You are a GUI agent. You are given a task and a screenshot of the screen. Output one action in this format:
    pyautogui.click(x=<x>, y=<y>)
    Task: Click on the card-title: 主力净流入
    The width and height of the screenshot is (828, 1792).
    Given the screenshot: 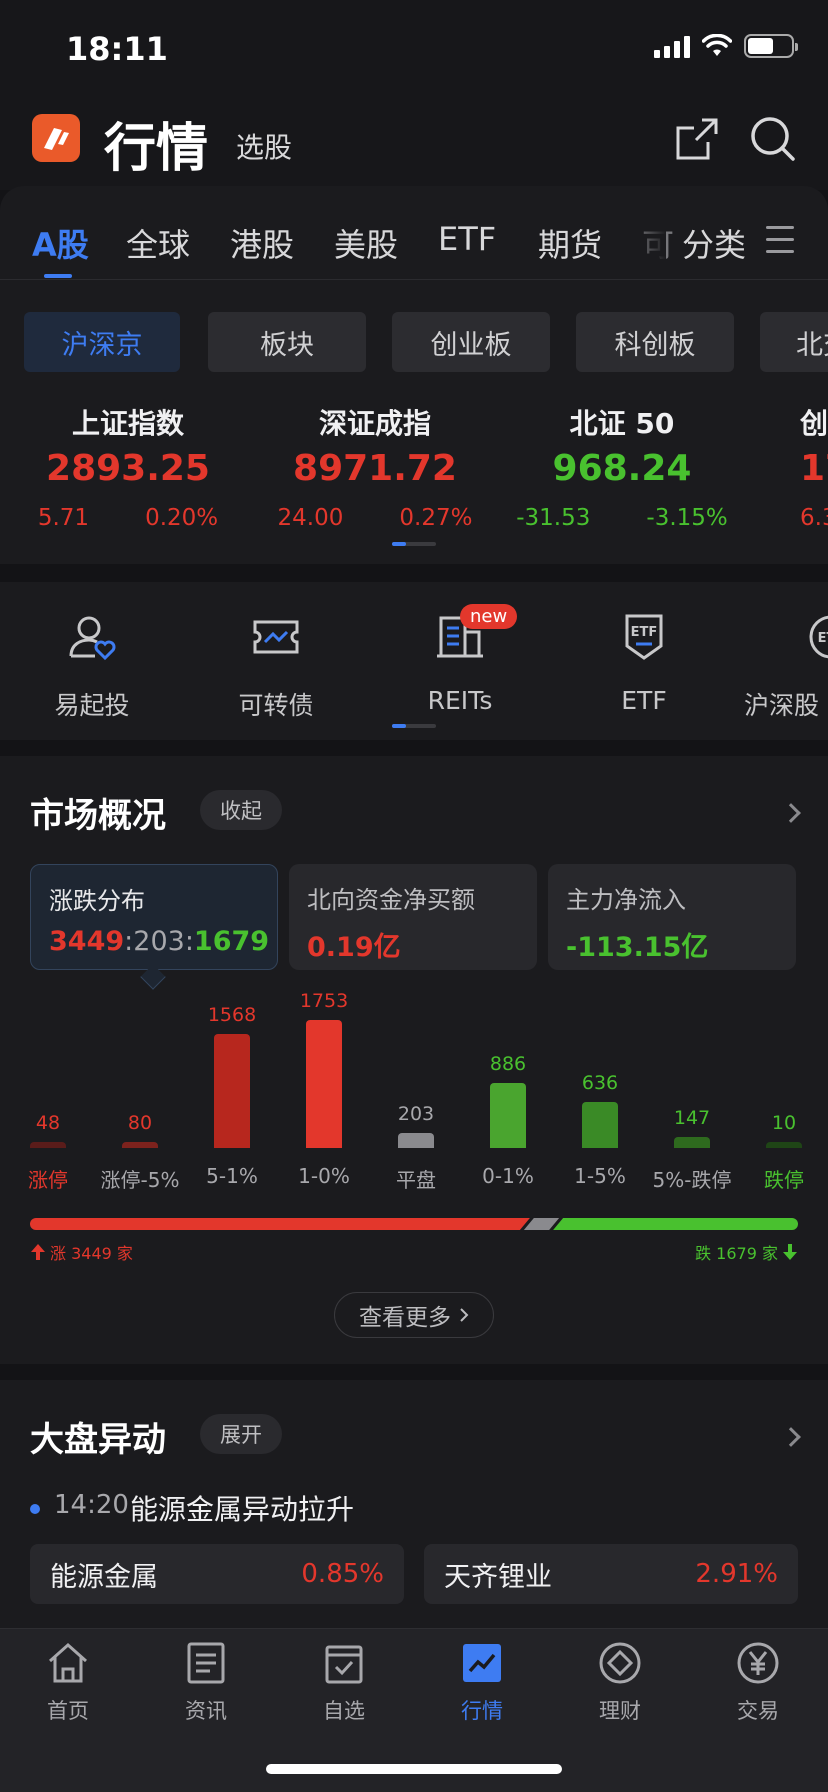 What is the action you would take?
    pyautogui.click(x=626, y=900)
    